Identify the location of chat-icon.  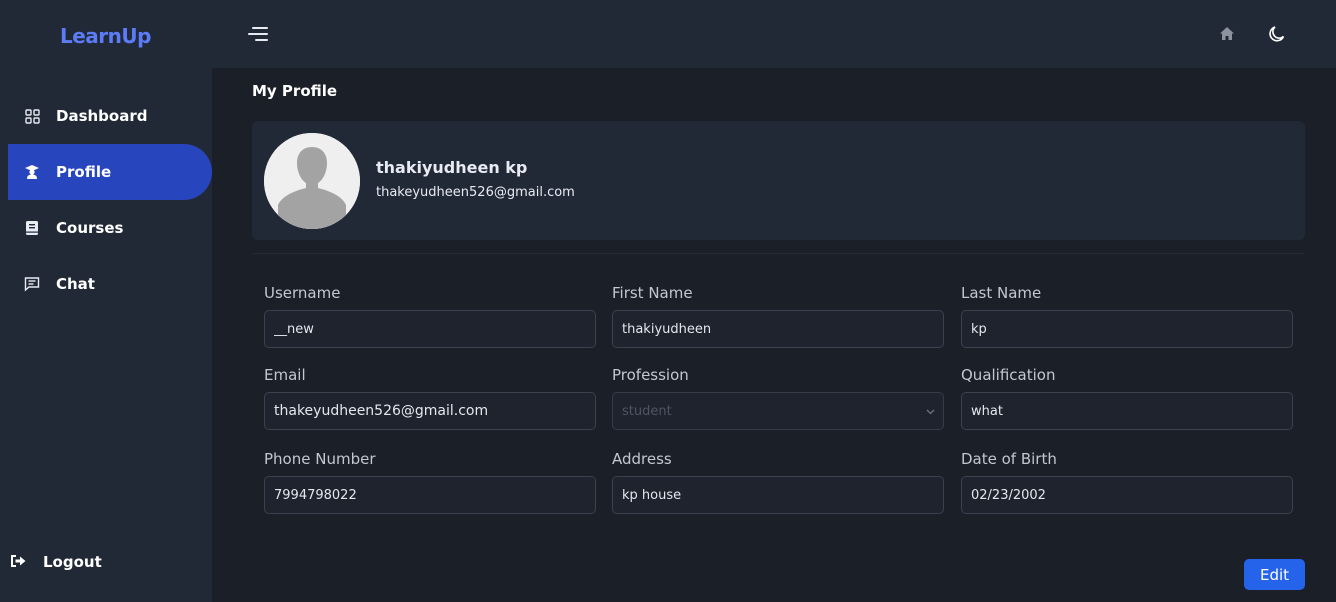
(32, 284).